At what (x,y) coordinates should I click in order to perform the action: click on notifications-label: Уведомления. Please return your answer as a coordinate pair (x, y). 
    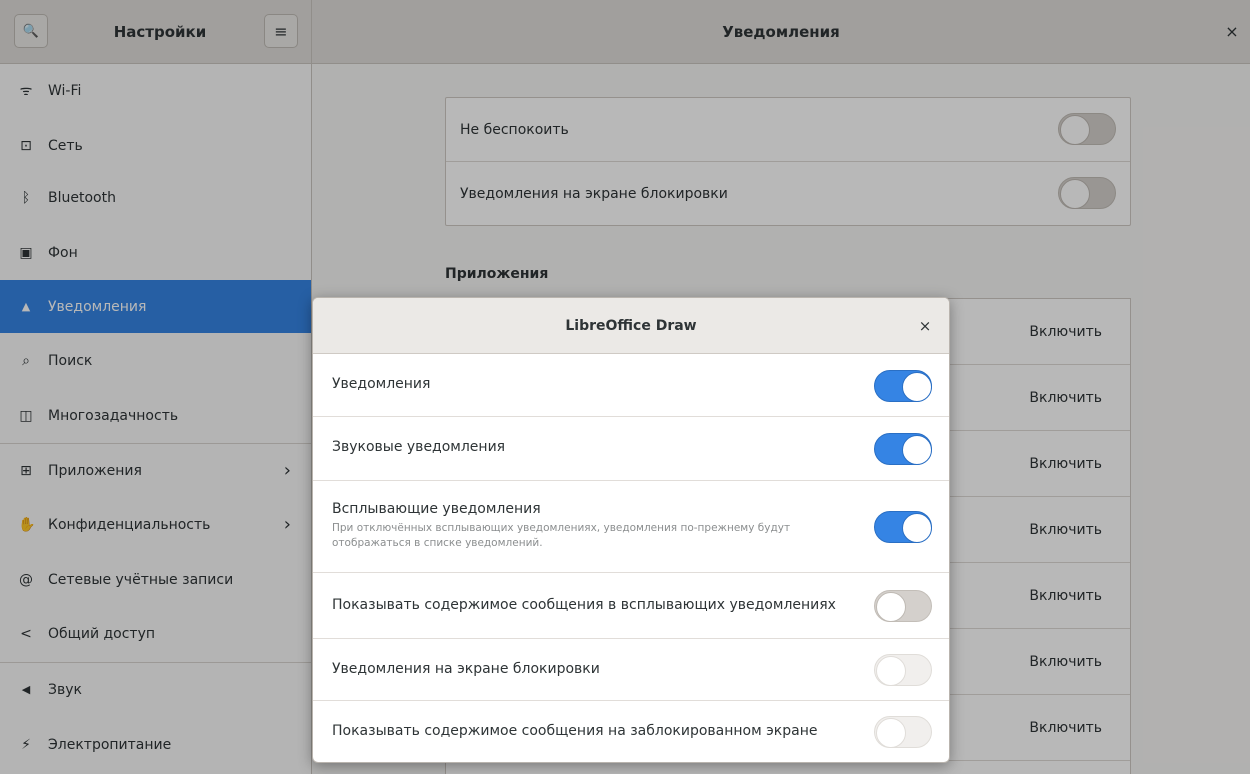
    Looking at the image, I should click on (381, 384).